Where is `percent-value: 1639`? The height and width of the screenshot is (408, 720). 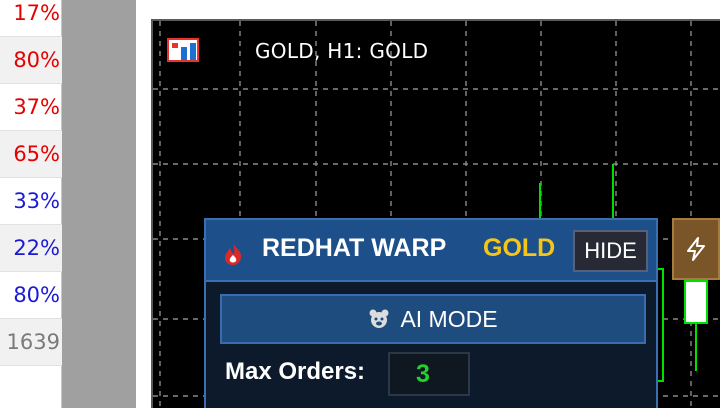 percent-value: 1639 is located at coordinates (33, 342).